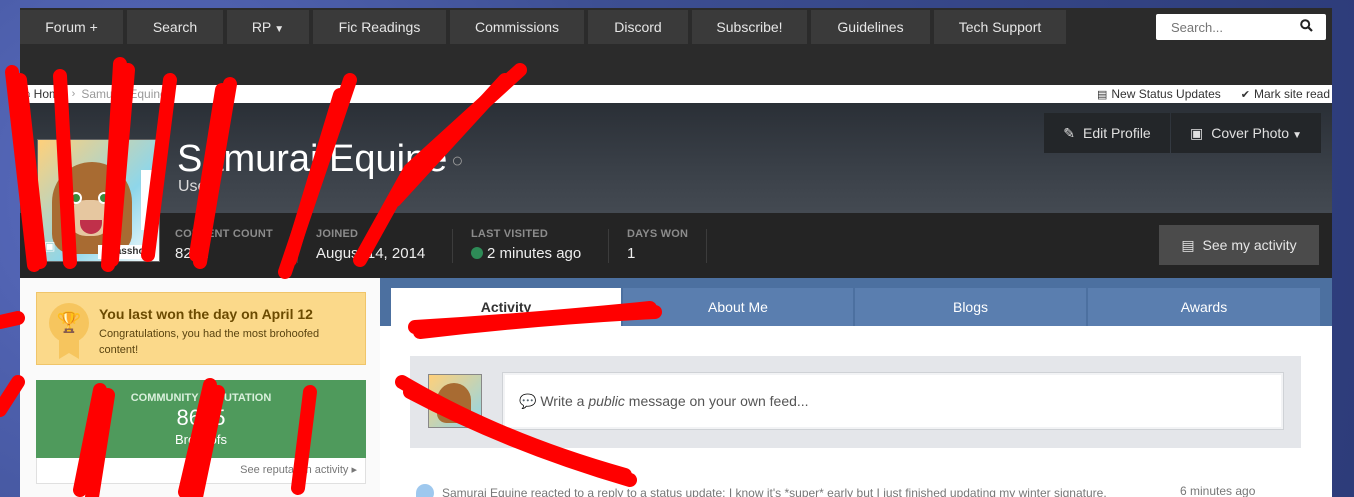  I want to click on stat-label: CONTENT COUNT, so click(224, 234).